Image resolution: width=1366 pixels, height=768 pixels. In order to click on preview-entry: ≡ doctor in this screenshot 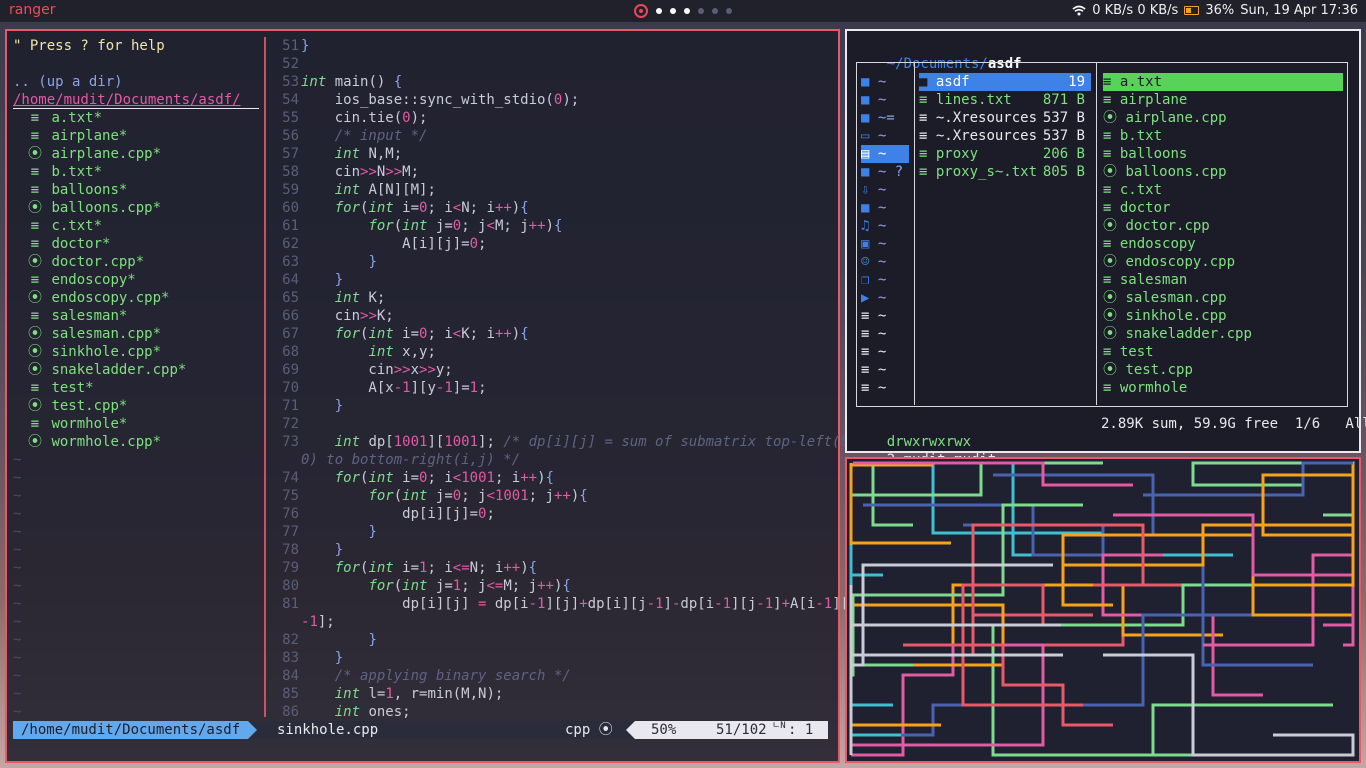, I will do `click(1223, 208)`.